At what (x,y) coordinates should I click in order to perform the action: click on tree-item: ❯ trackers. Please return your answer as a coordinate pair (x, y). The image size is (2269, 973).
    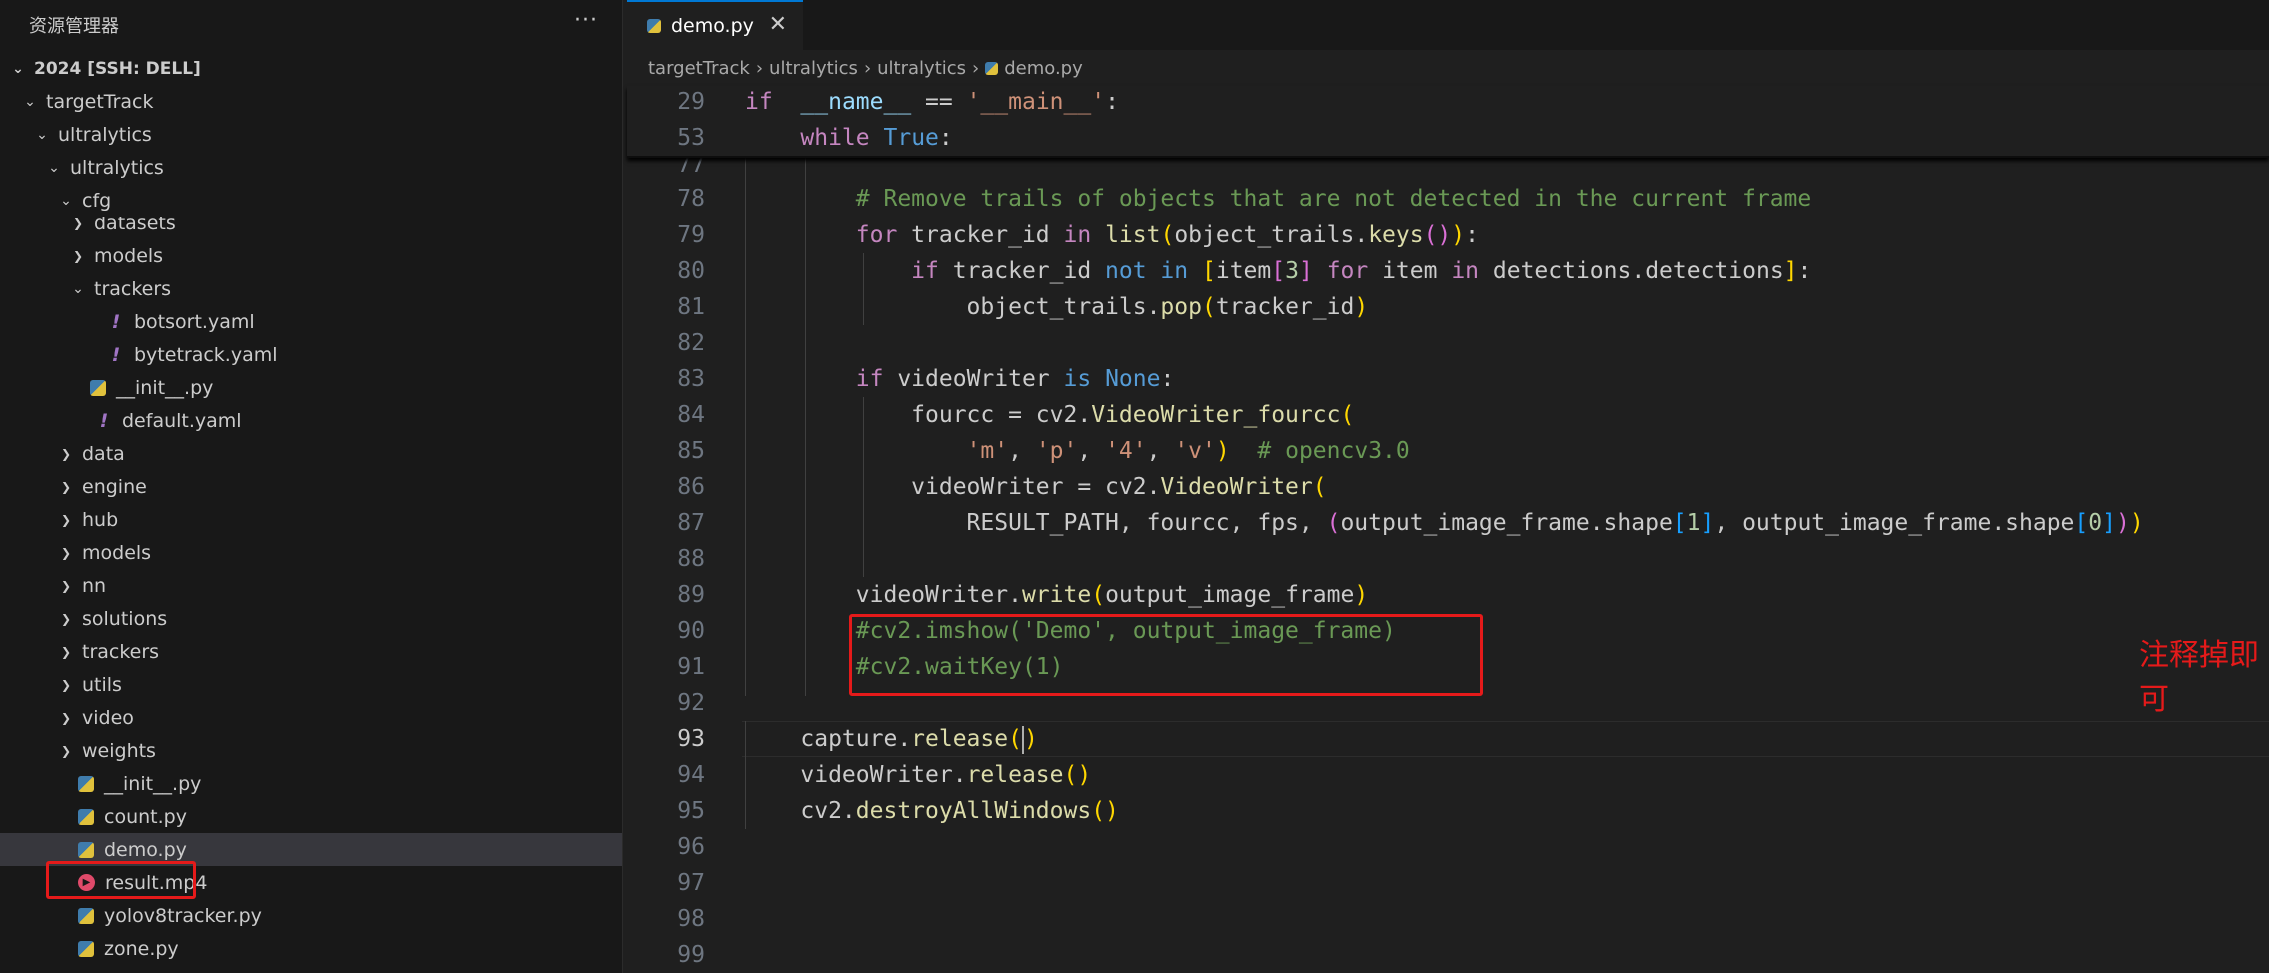
    Looking at the image, I should click on (311, 651).